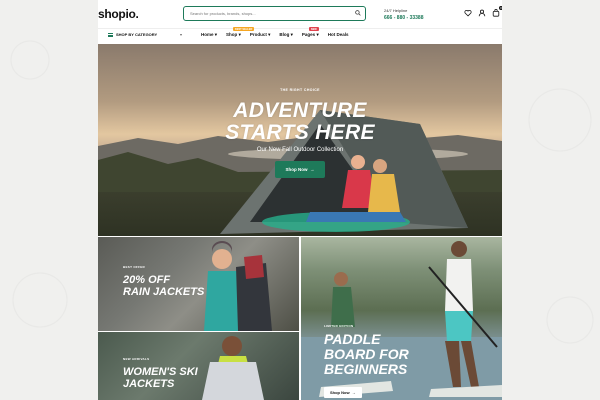 This screenshot has height=400, width=600. I want to click on menu-tag-best-seller: BEST SELLER, so click(244, 29).